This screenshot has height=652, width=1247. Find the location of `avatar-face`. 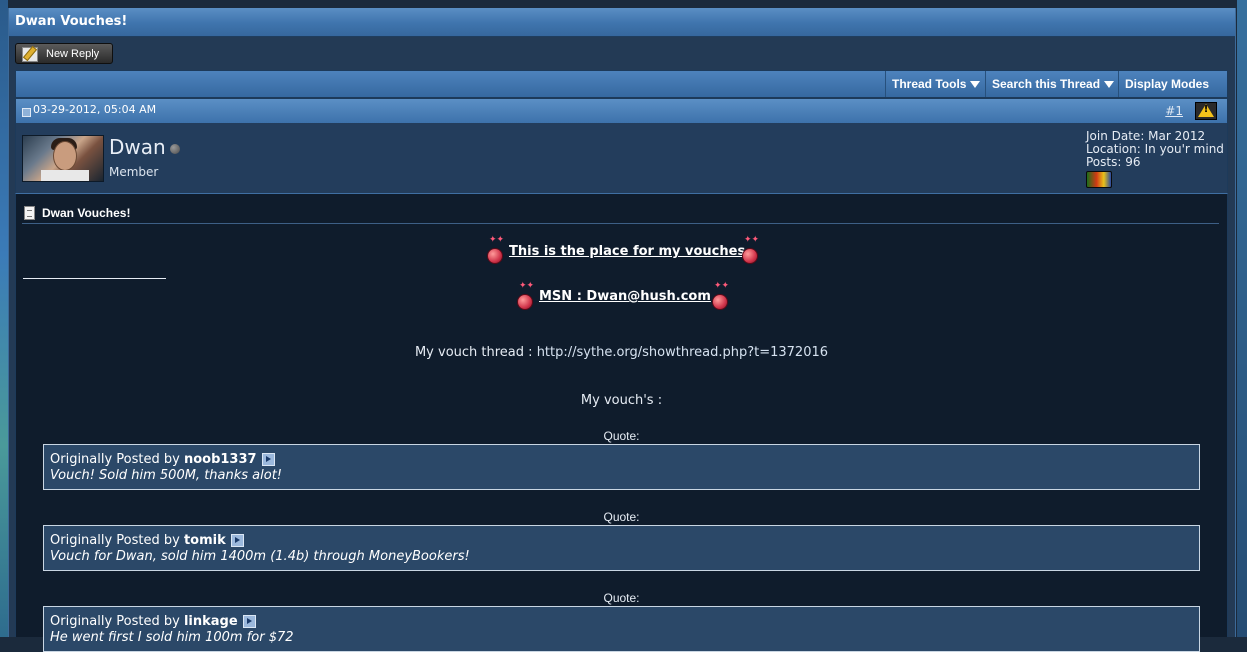

avatar-face is located at coordinates (65, 156).